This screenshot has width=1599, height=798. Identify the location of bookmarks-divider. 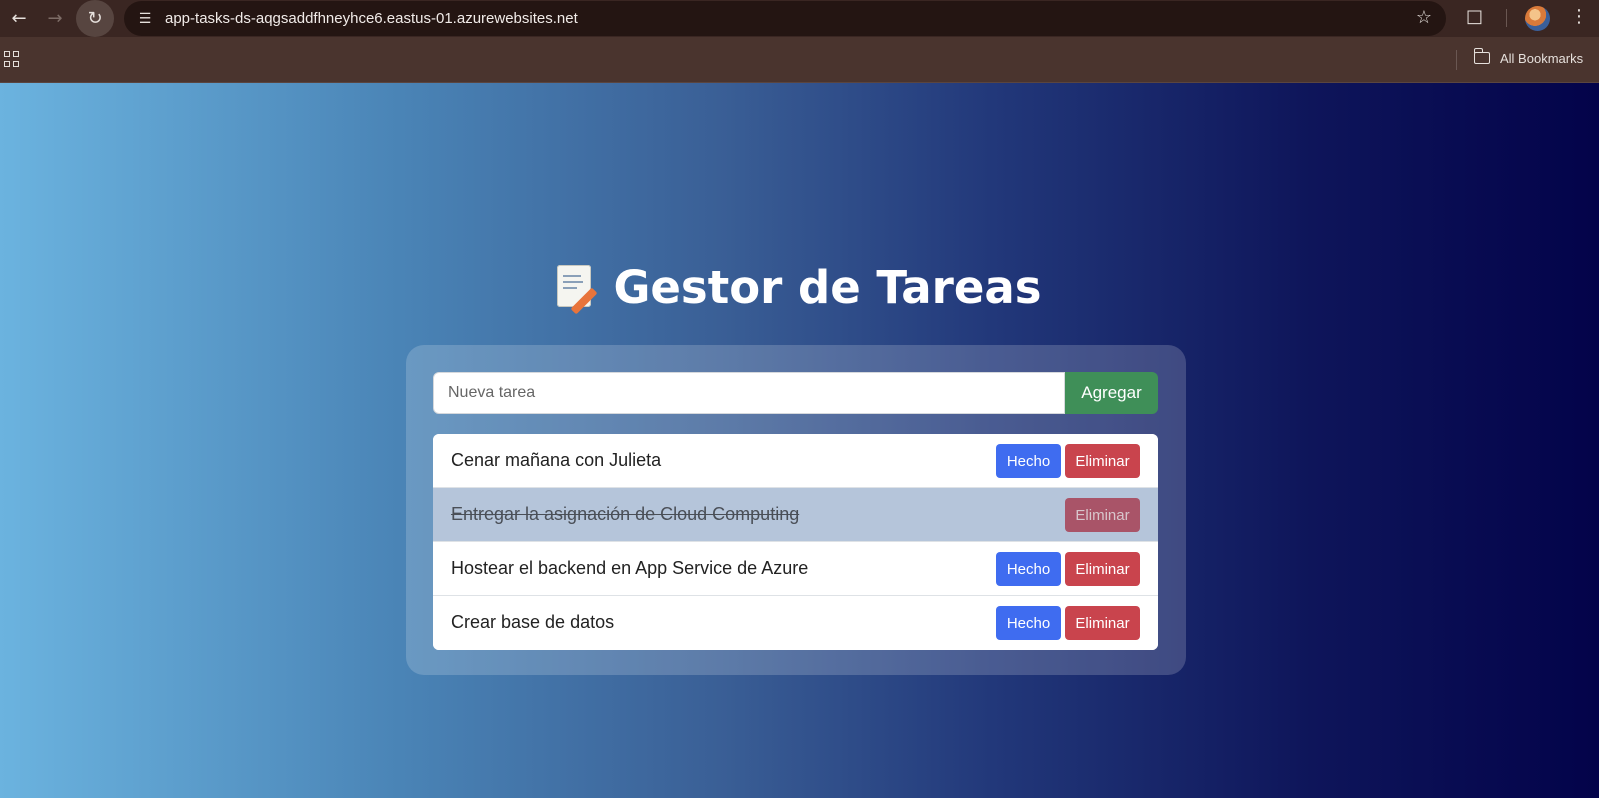
(1456, 60).